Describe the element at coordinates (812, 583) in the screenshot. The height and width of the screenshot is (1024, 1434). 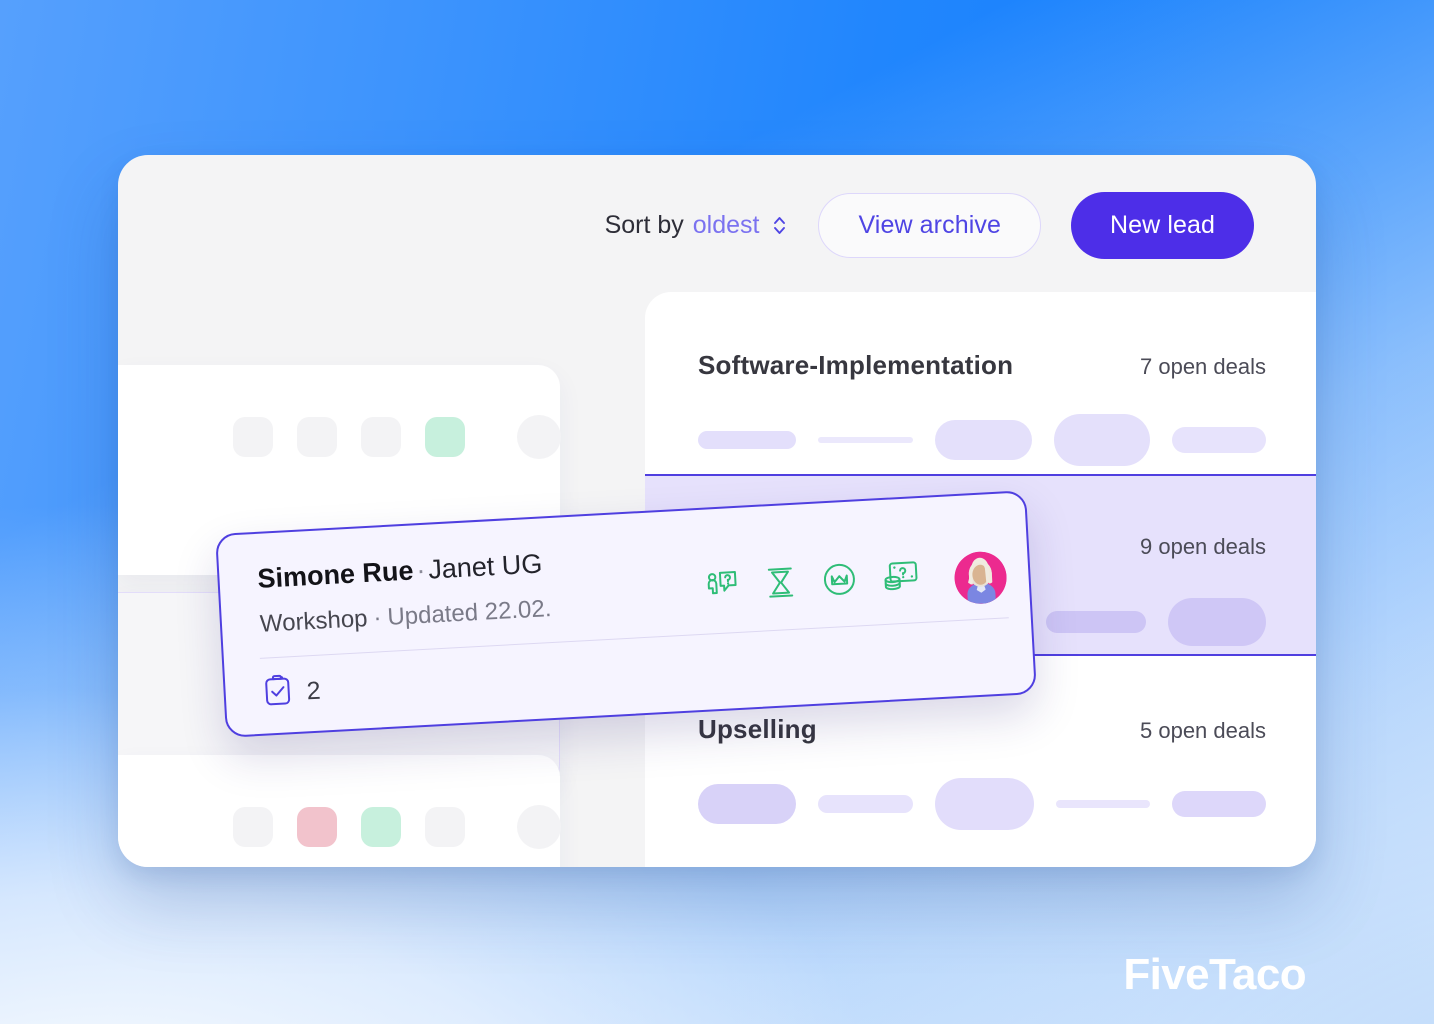
I see `lead-status-icons` at that location.